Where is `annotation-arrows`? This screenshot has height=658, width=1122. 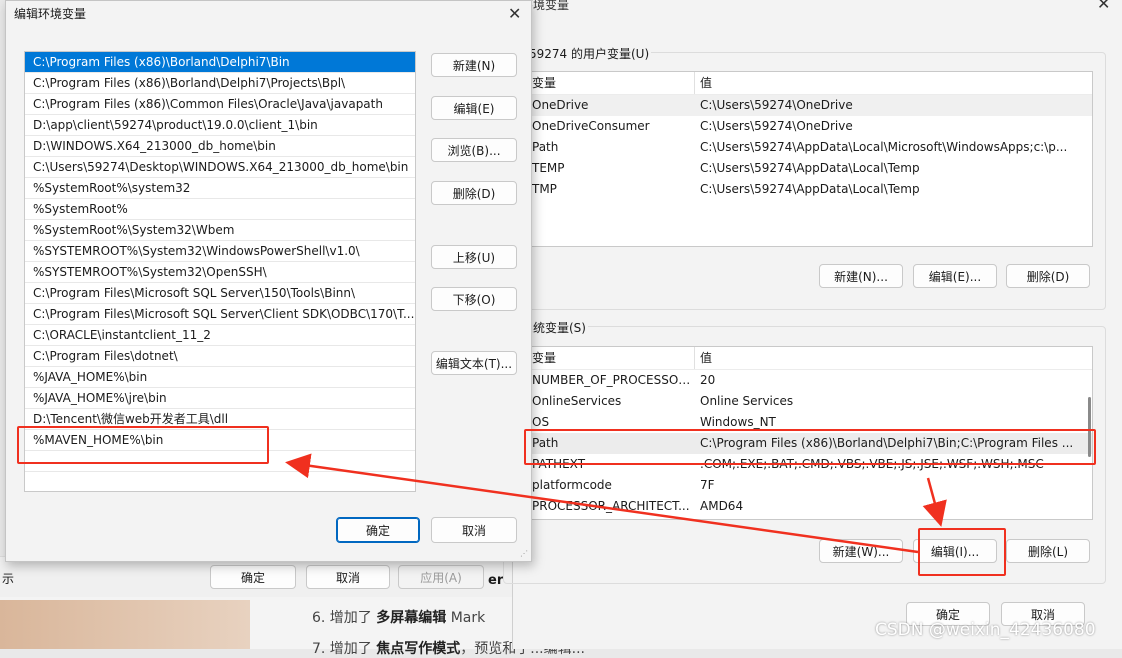 annotation-arrows is located at coordinates (616, 503).